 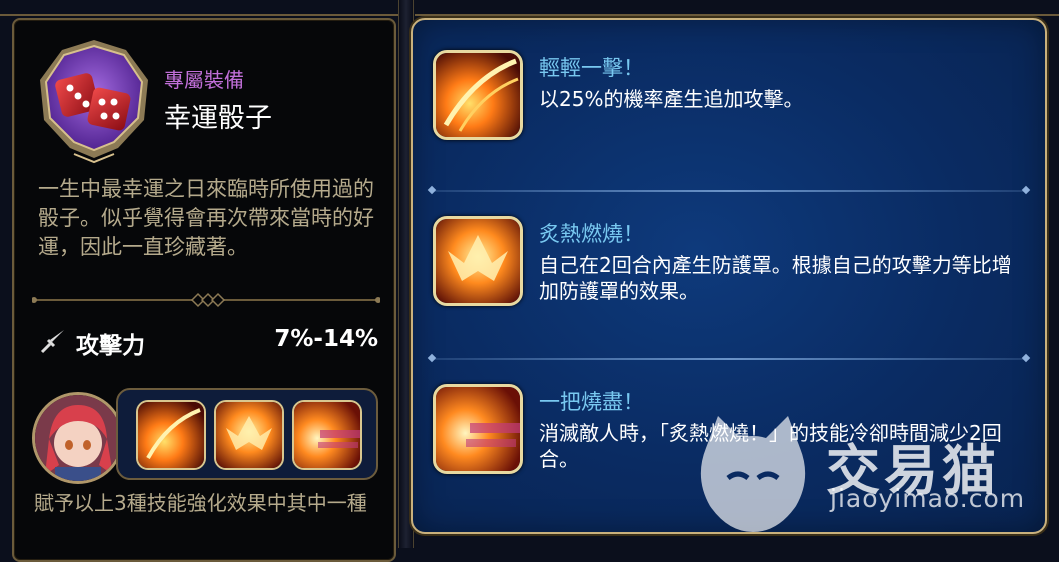 What do you see at coordinates (200, 8) in the screenshot?
I see `top-frame-left` at bounding box center [200, 8].